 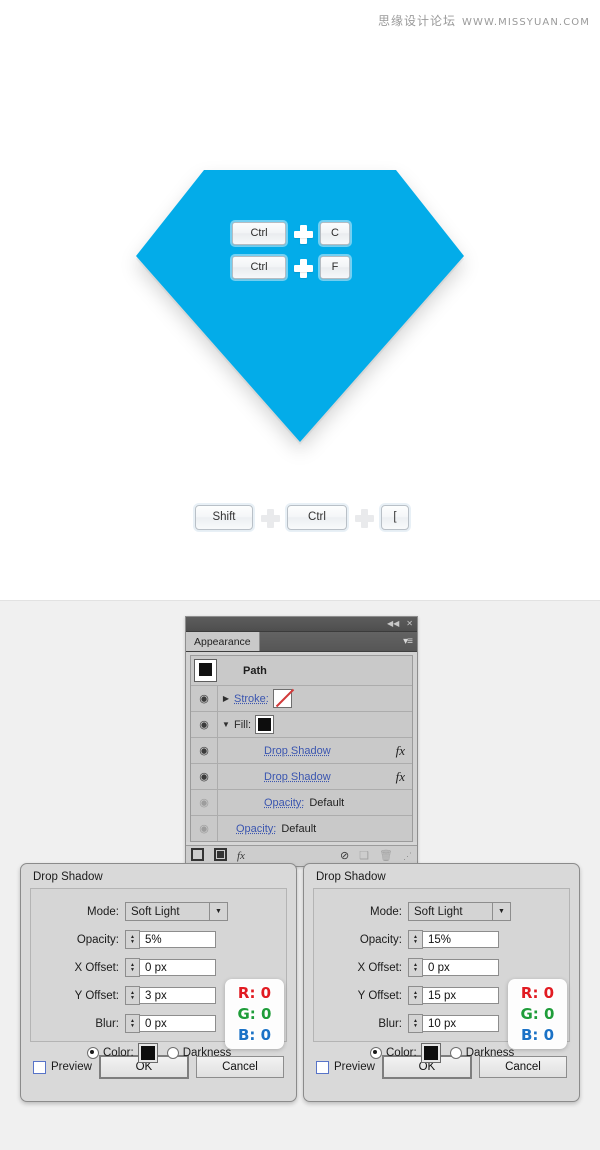 I want to click on diamond-svg, so click(x=300, y=306).